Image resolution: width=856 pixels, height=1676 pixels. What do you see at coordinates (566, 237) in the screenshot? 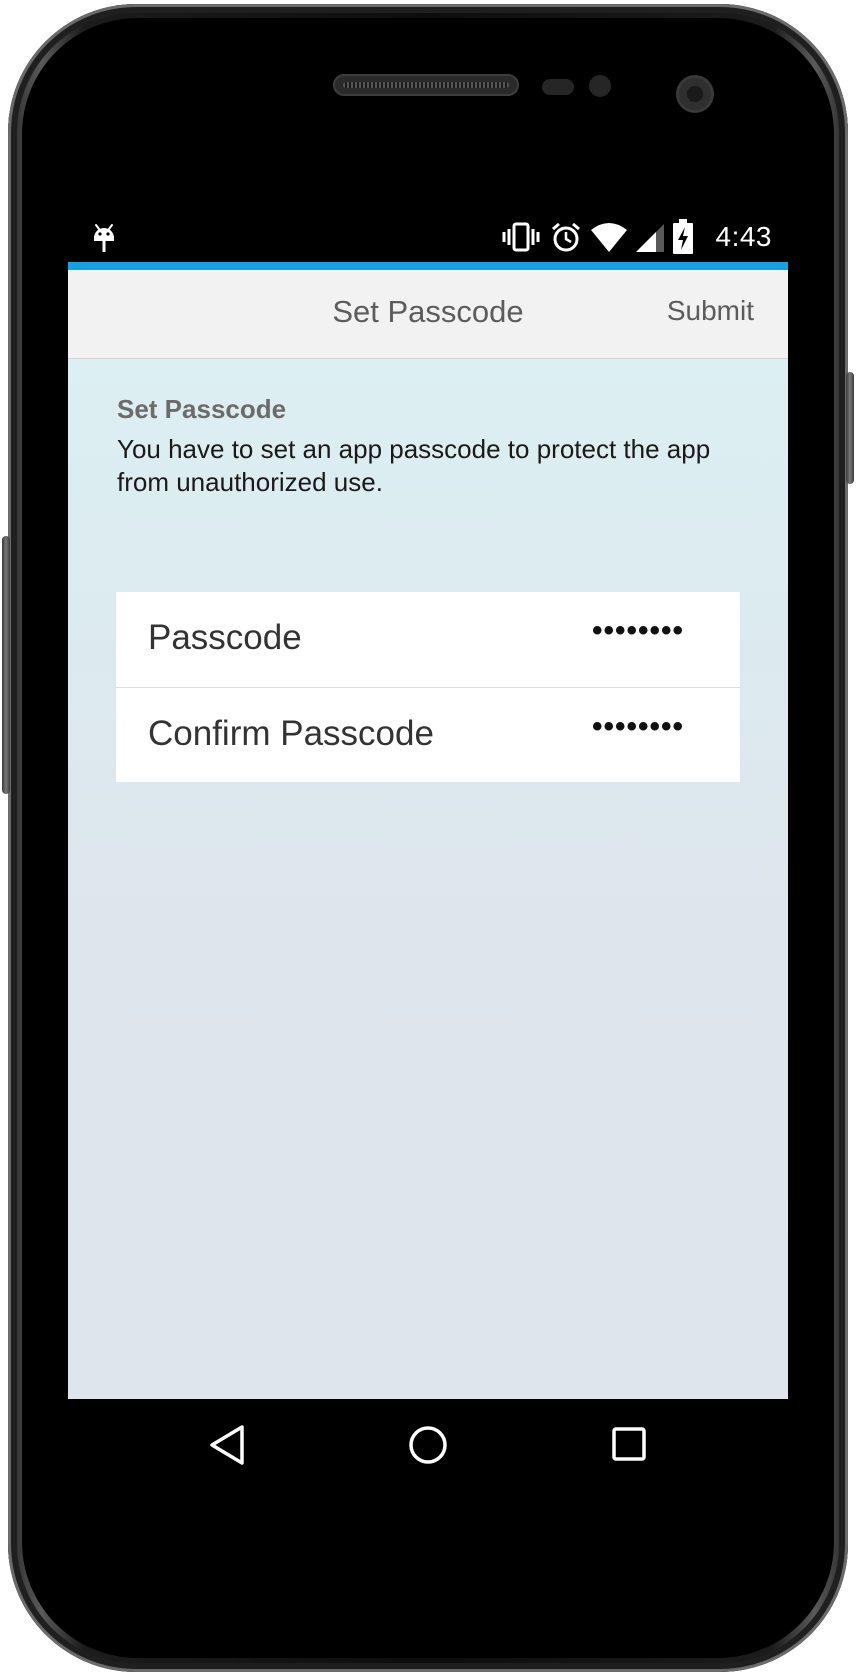
I see `alarm-icon` at bounding box center [566, 237].